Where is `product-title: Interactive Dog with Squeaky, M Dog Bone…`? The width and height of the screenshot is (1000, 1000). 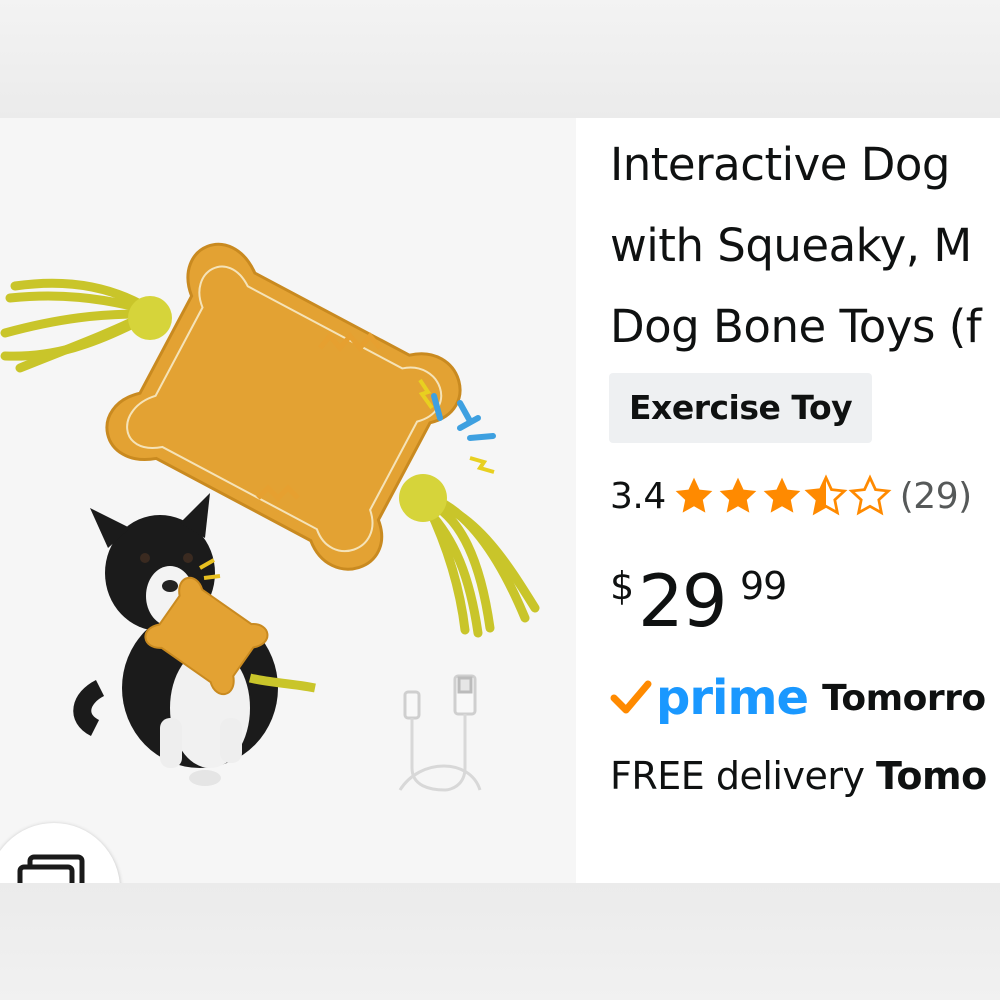 product-title: Interactive Dog with Squeaky, M Dog Bone… is located at coordinates (805, 245).